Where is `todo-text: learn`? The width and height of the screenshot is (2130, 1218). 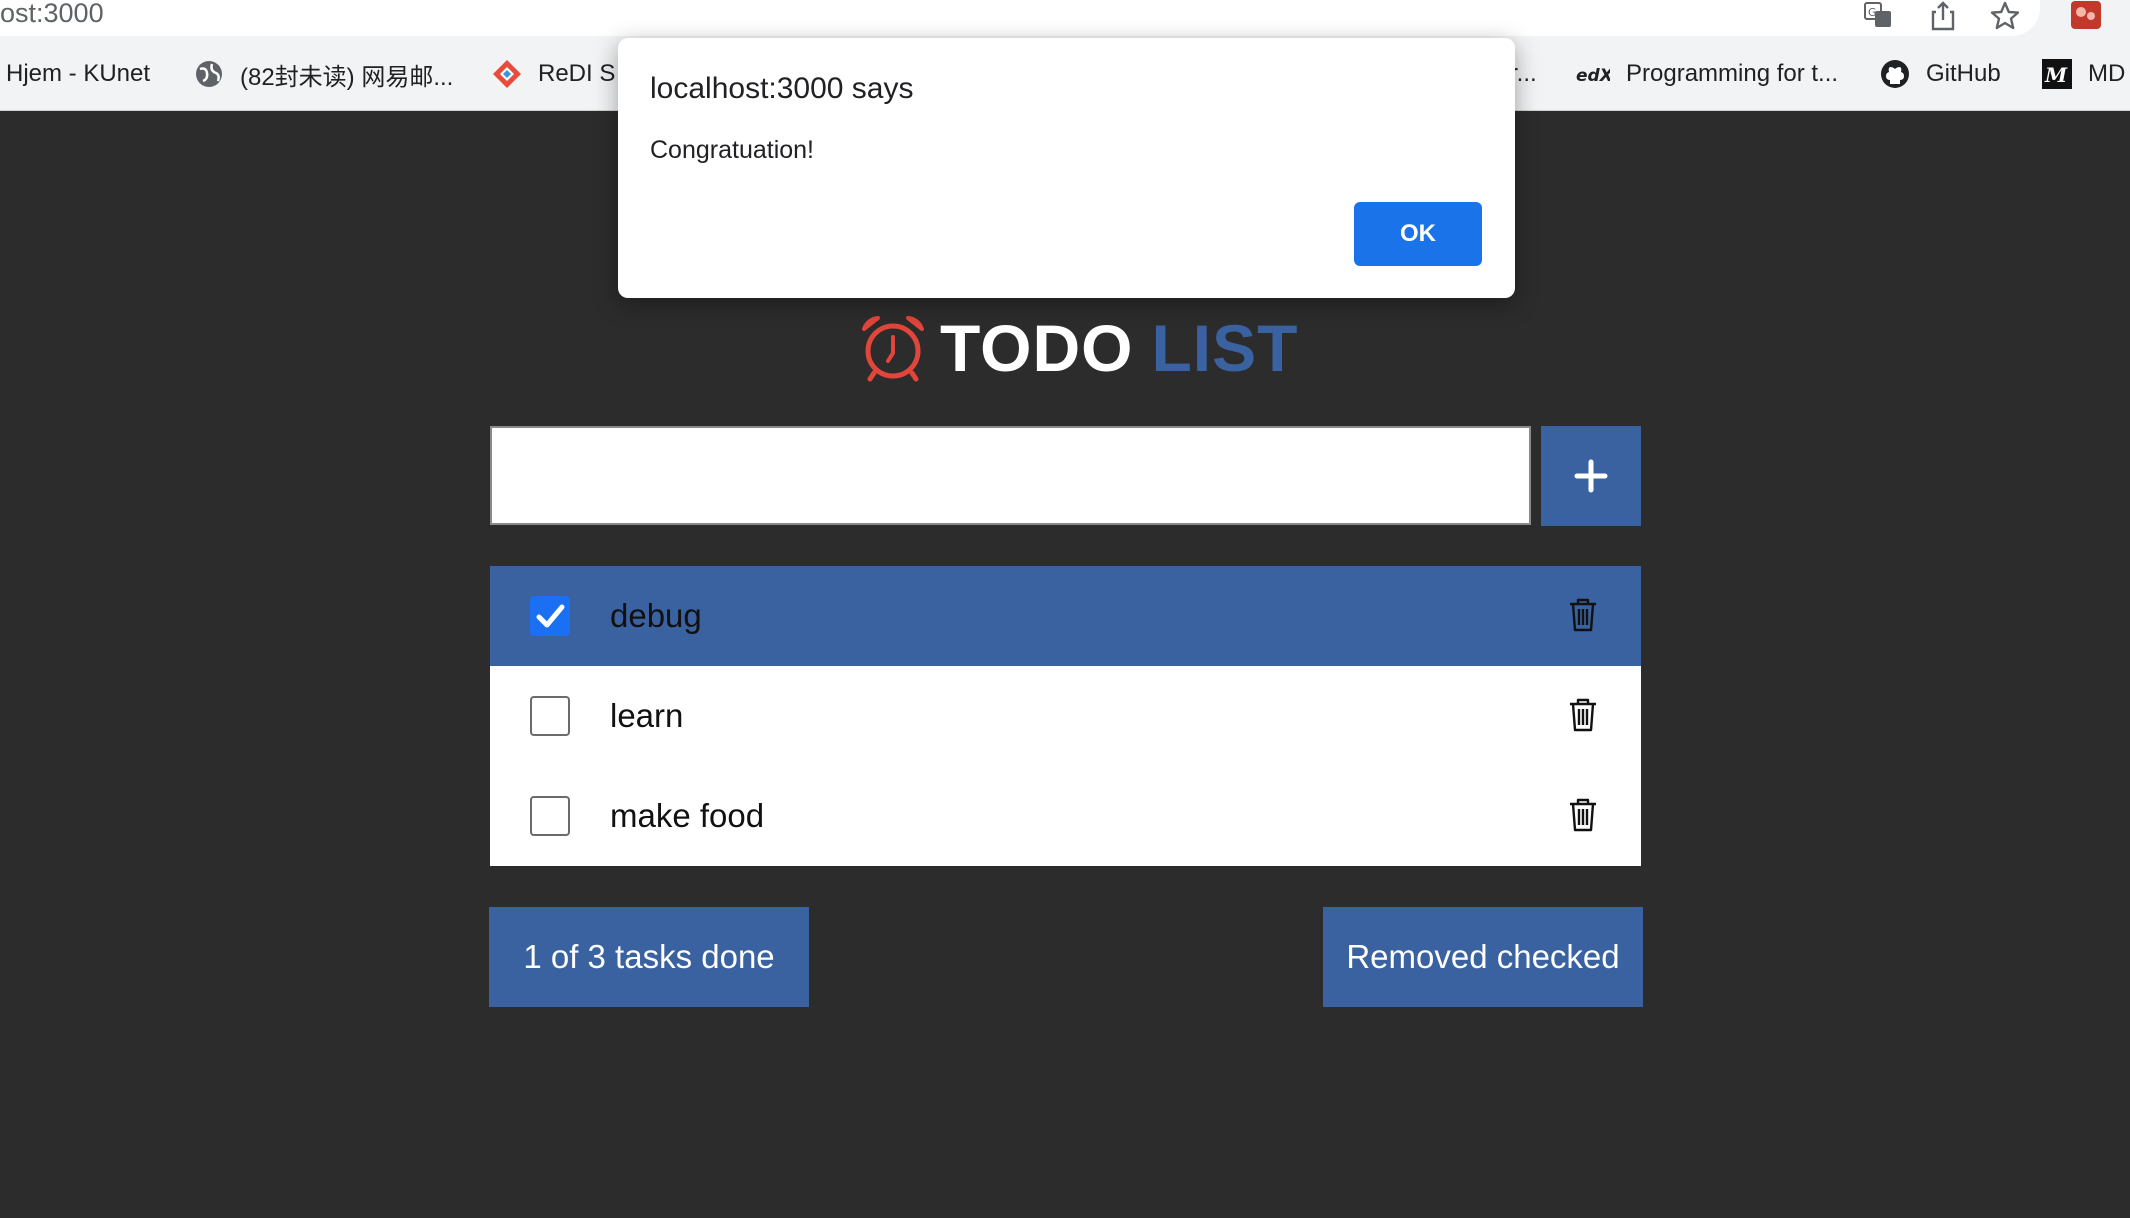
todo-text: learn is located at coordinates (647, 715).